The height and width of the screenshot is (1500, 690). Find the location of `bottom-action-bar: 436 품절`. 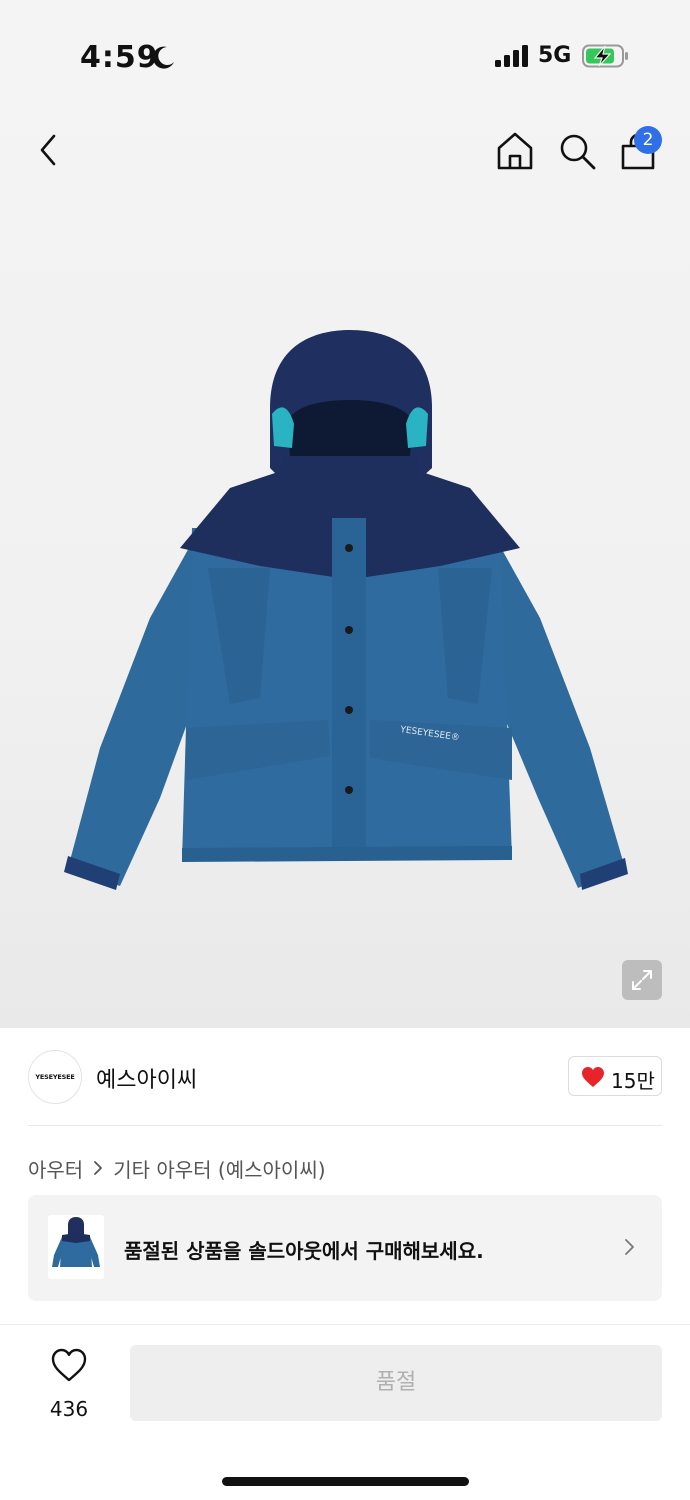

bottom-action-bar: 436 품절 is located at coordinates (345, 1412).